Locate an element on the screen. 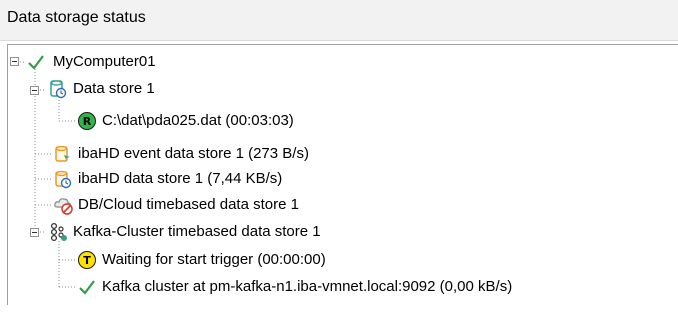 The height and width of the screenshot is (329, 678). kafka-store-collapse-toggle is located at coordinates (34, 232).